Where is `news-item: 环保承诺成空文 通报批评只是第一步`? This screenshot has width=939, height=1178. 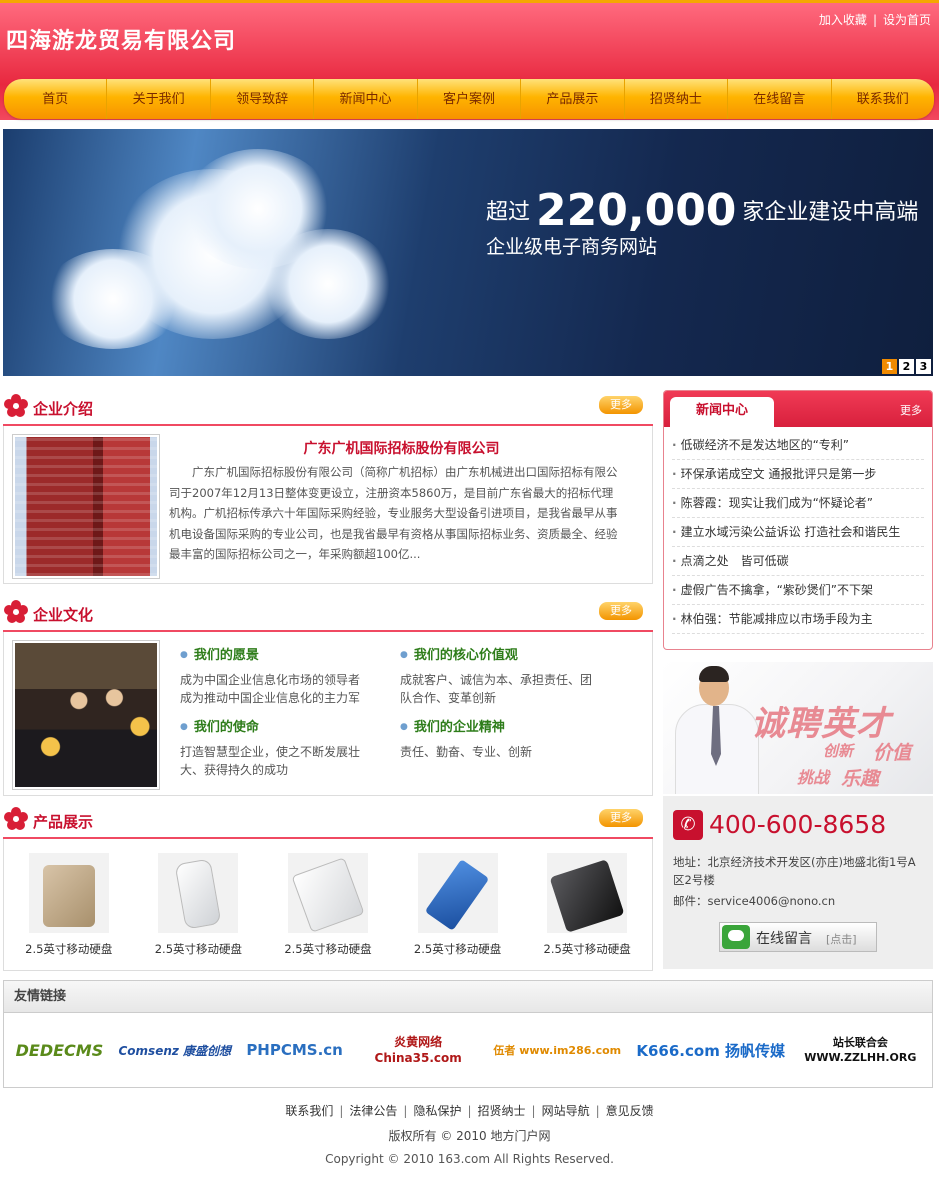 news-item: 环保承诺成空文 通报批评只是第一步 is located at coordinates (798, 474).